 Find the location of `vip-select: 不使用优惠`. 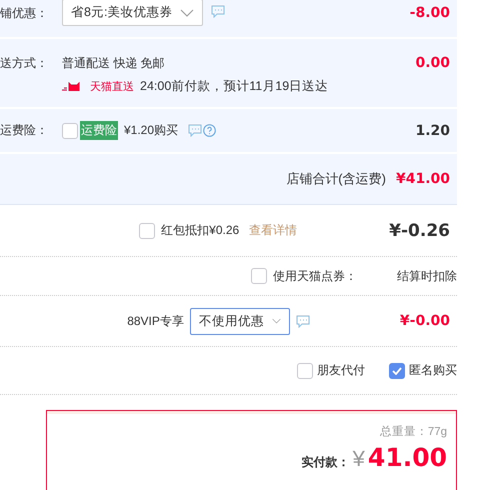

vip-select: 不使用优惠 is located at coordinates (240, 321).